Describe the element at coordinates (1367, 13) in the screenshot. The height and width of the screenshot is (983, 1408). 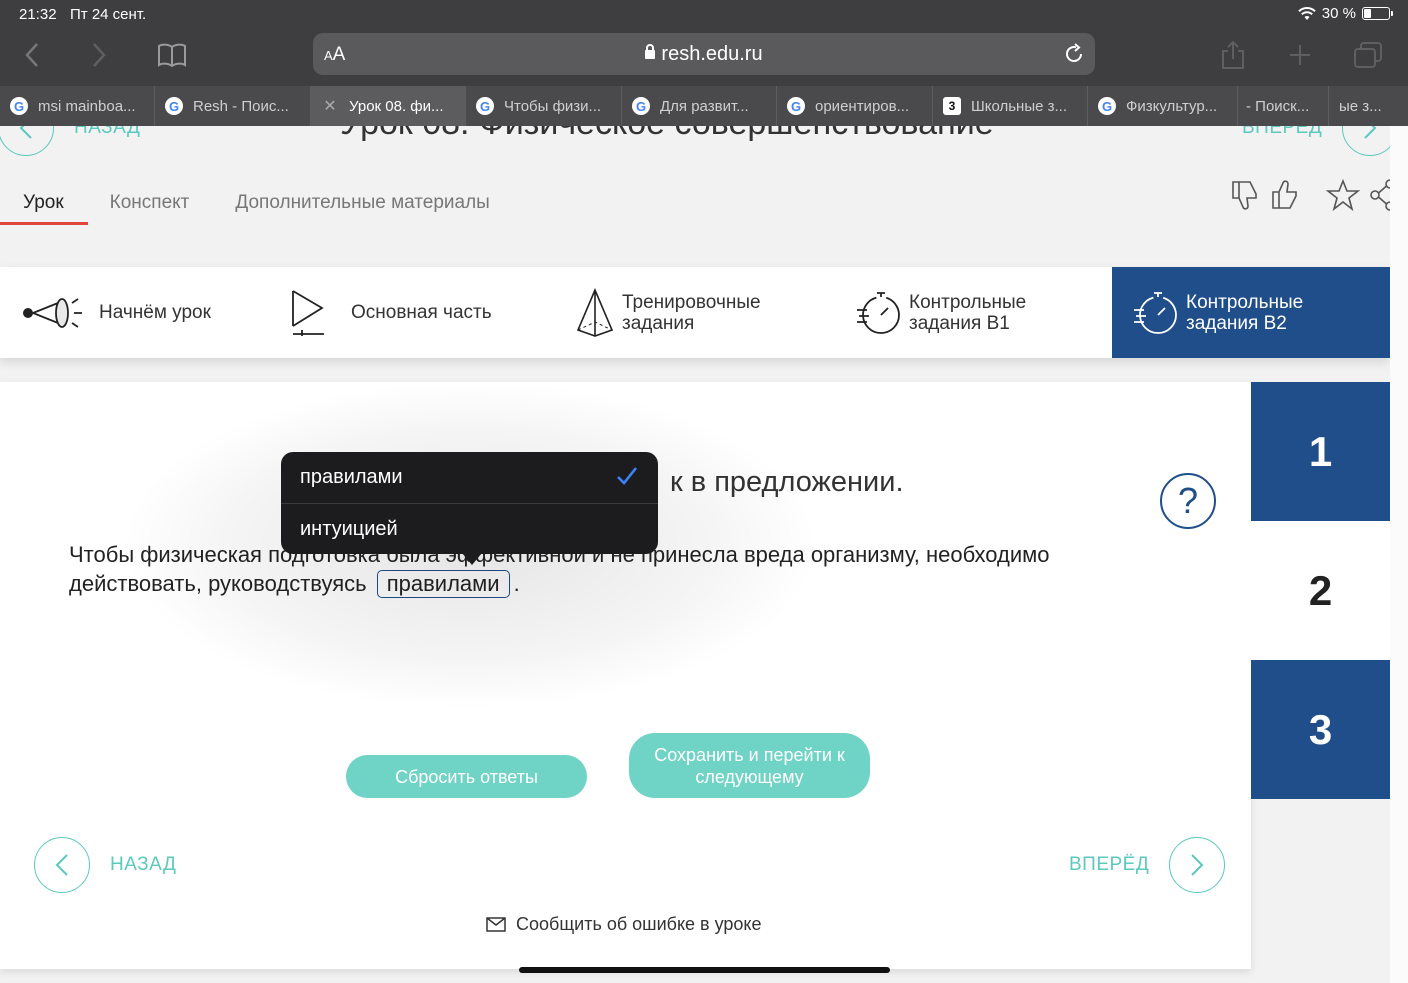
I see `battery-level` at that location.